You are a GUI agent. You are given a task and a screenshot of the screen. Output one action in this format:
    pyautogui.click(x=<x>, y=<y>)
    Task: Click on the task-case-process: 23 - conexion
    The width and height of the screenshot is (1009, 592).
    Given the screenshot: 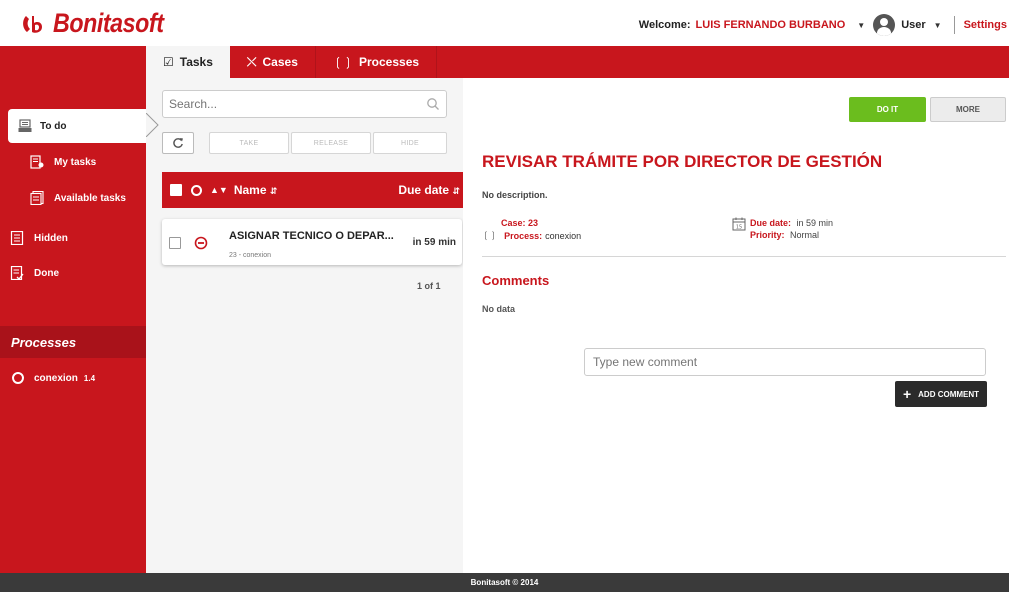 What is the action you would take?
    pyautogui.click(x=250, y=255)
    